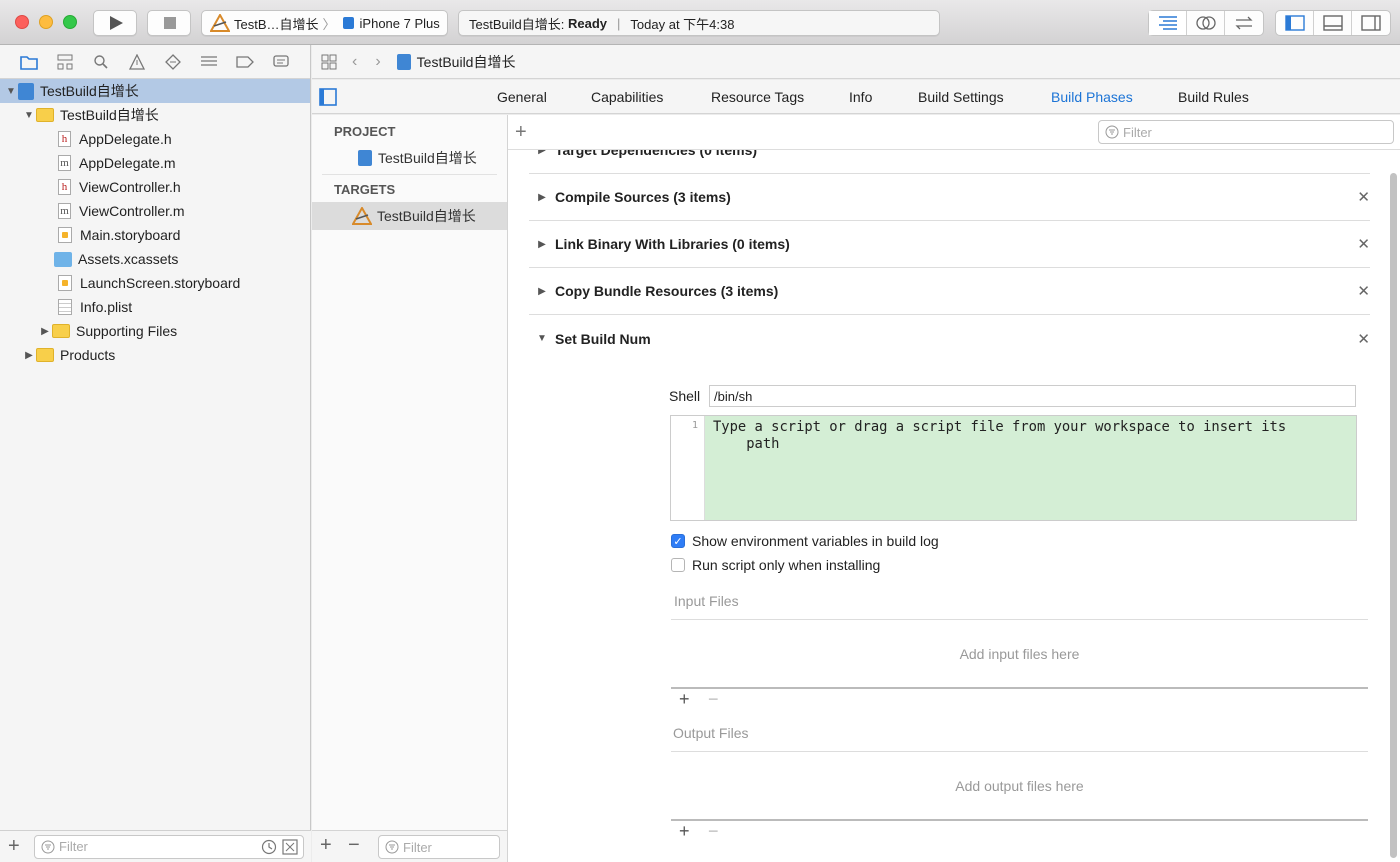 The image size is (1400, 862). I want to click on remove-target-icon: −, so click(354, 845).